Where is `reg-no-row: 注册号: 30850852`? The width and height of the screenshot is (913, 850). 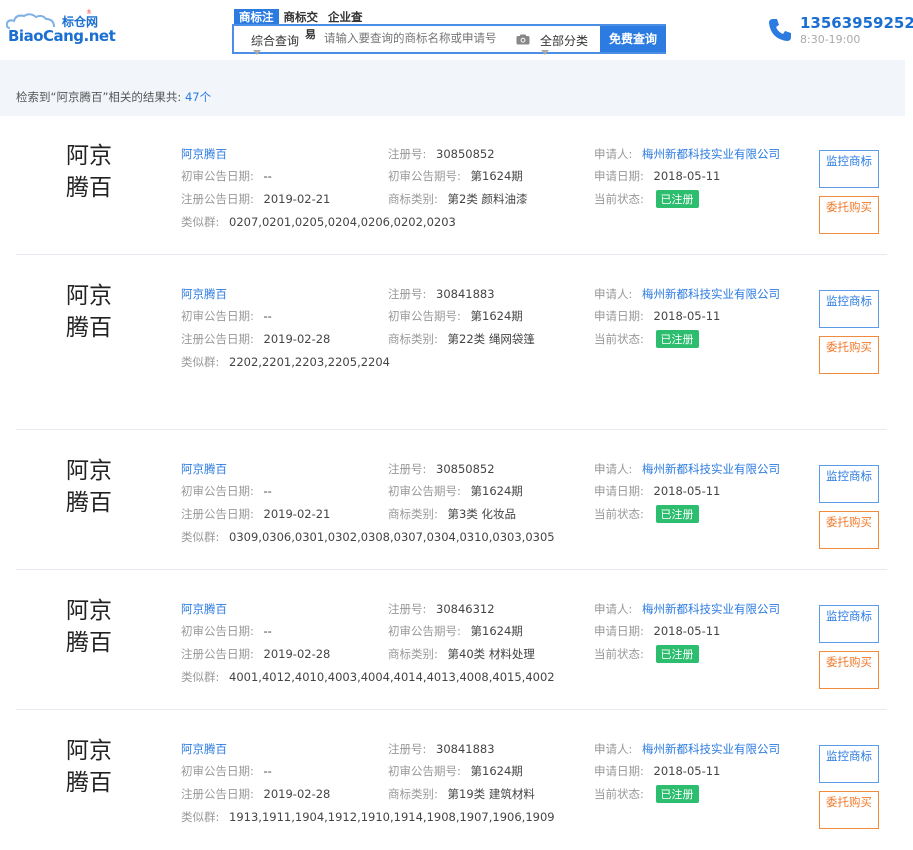
reg-no-row: 注册号: 30850852 is located at coordinates (441, 469).